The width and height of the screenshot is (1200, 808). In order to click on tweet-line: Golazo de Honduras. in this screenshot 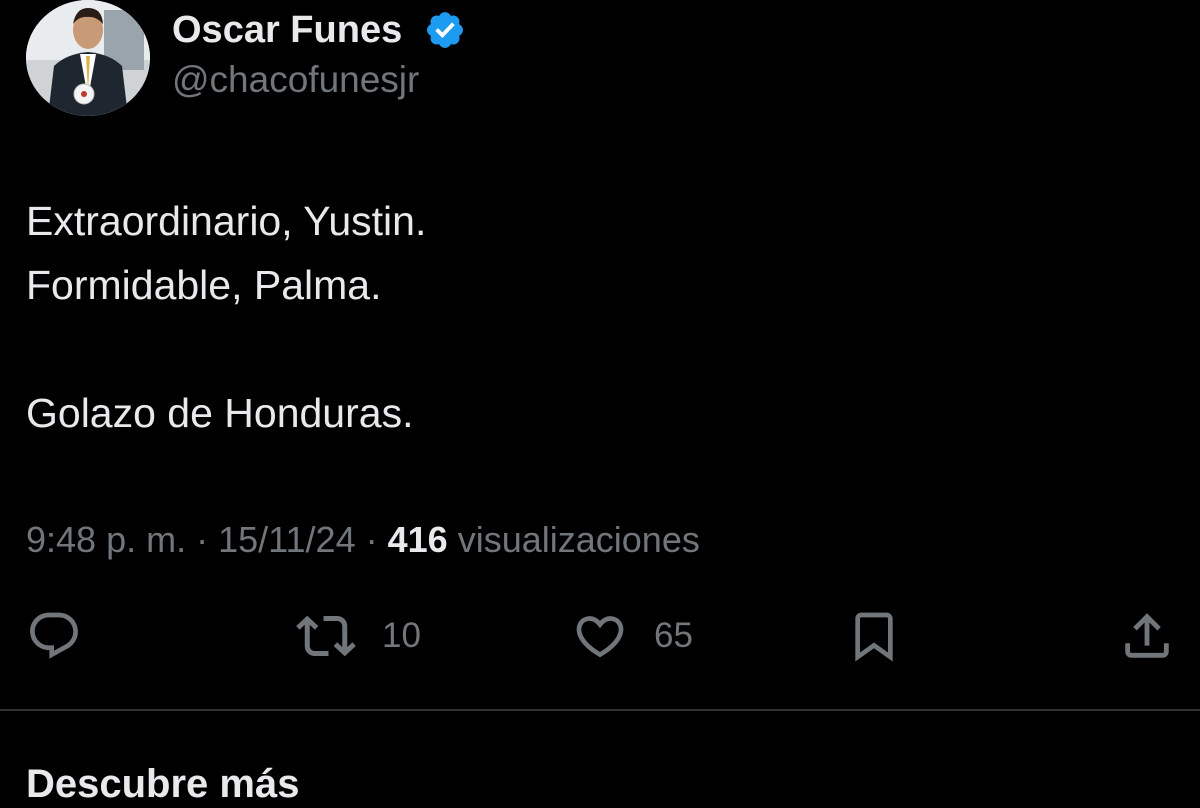, I will do `click(220, 413)`.